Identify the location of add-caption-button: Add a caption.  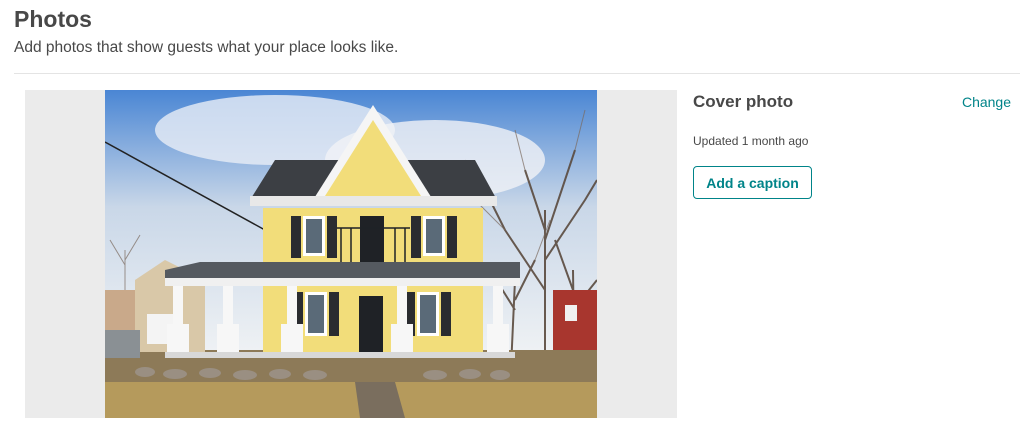
(752, 182).